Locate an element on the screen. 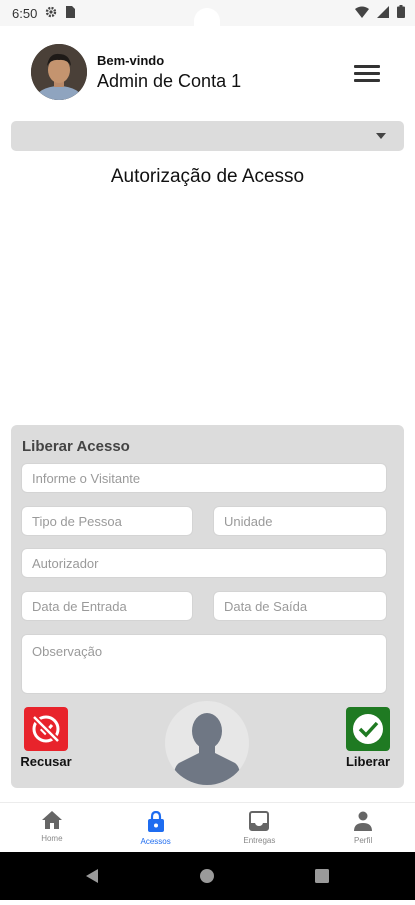 The width and height of the screenshot is (415, 905). person-icon is located at coordinates (363, 821).